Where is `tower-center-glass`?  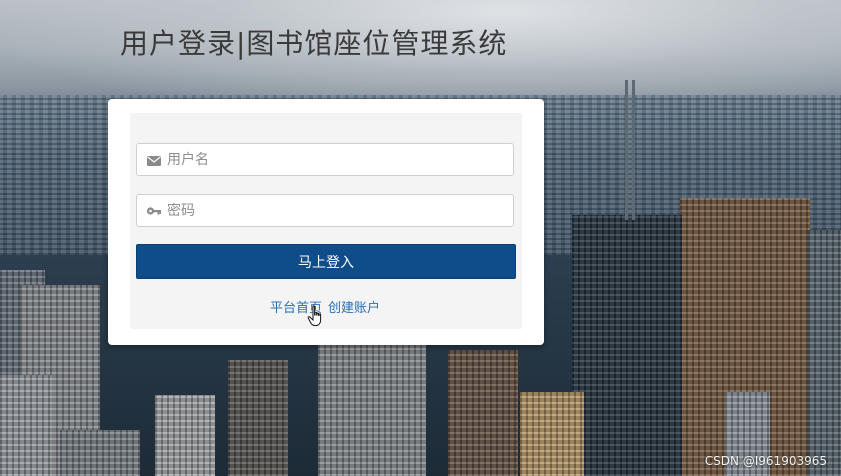
tower-center-glass is located at coordinates (627, 345).